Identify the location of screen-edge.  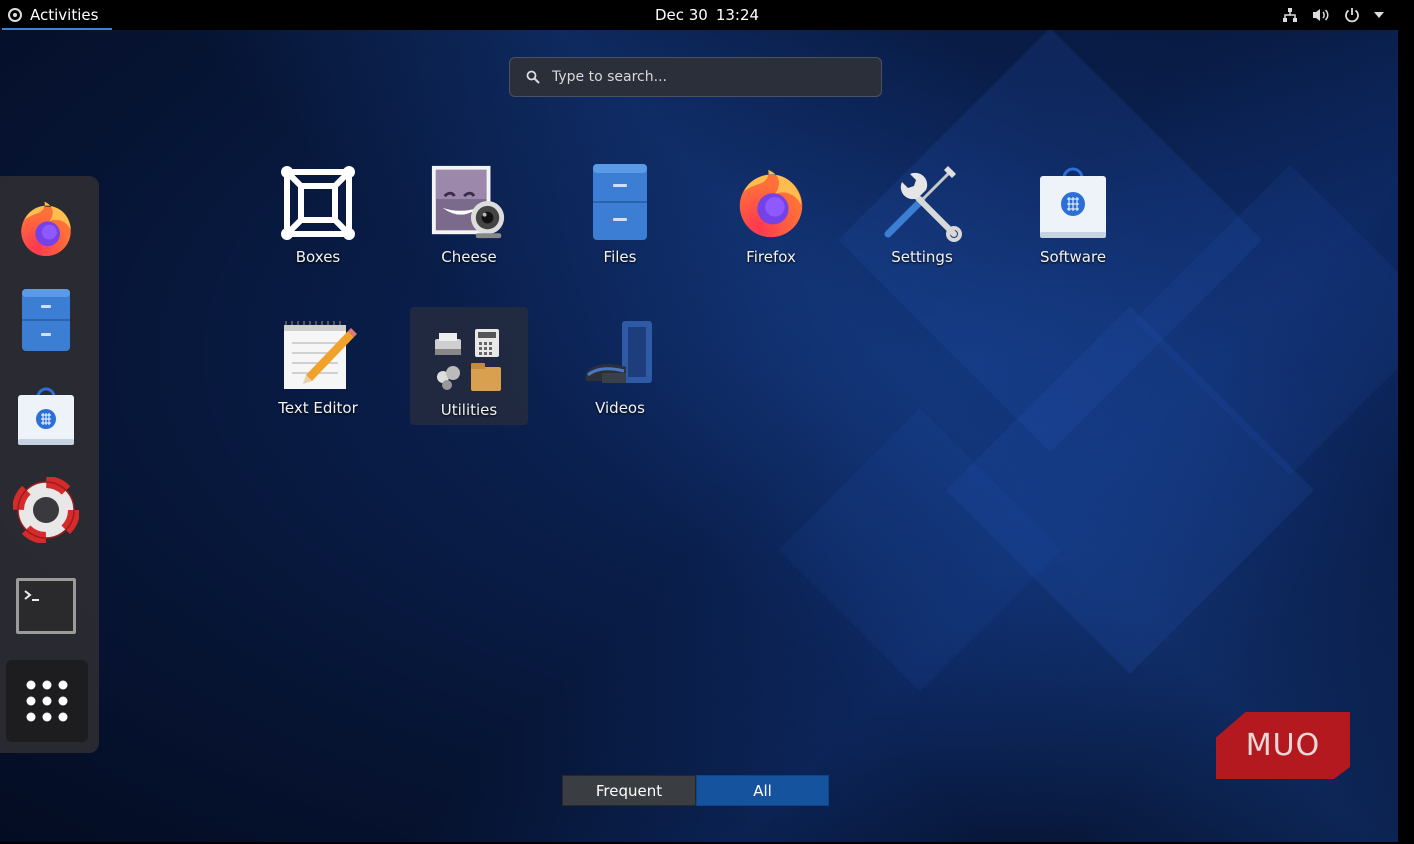
(1406, 422).